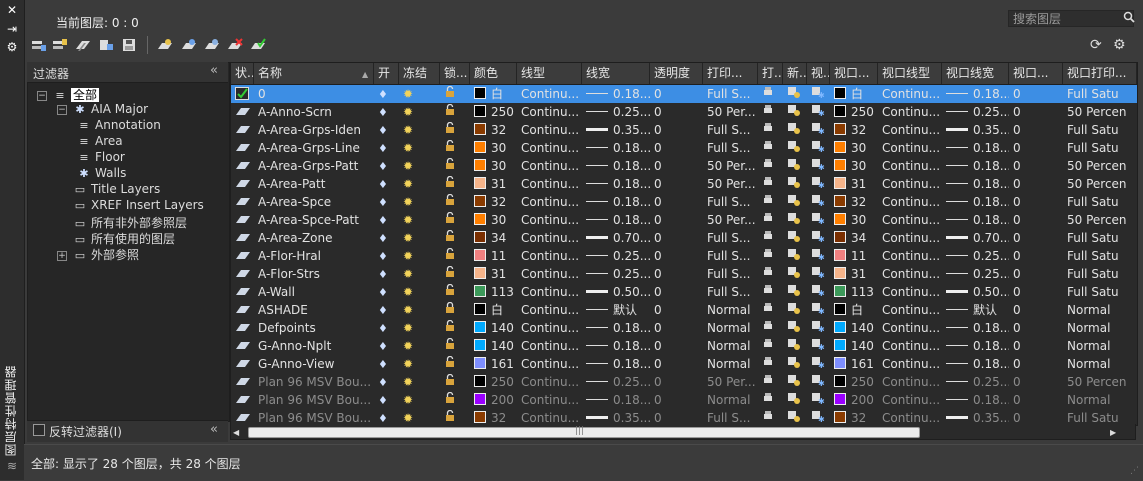 This screenshot has width=1143, height=481. What do you see at coordinates (102, 109) in the screenshot?
I see `filter-tree-item: − ✱ AIA Major` at bounding box center [102, 109].